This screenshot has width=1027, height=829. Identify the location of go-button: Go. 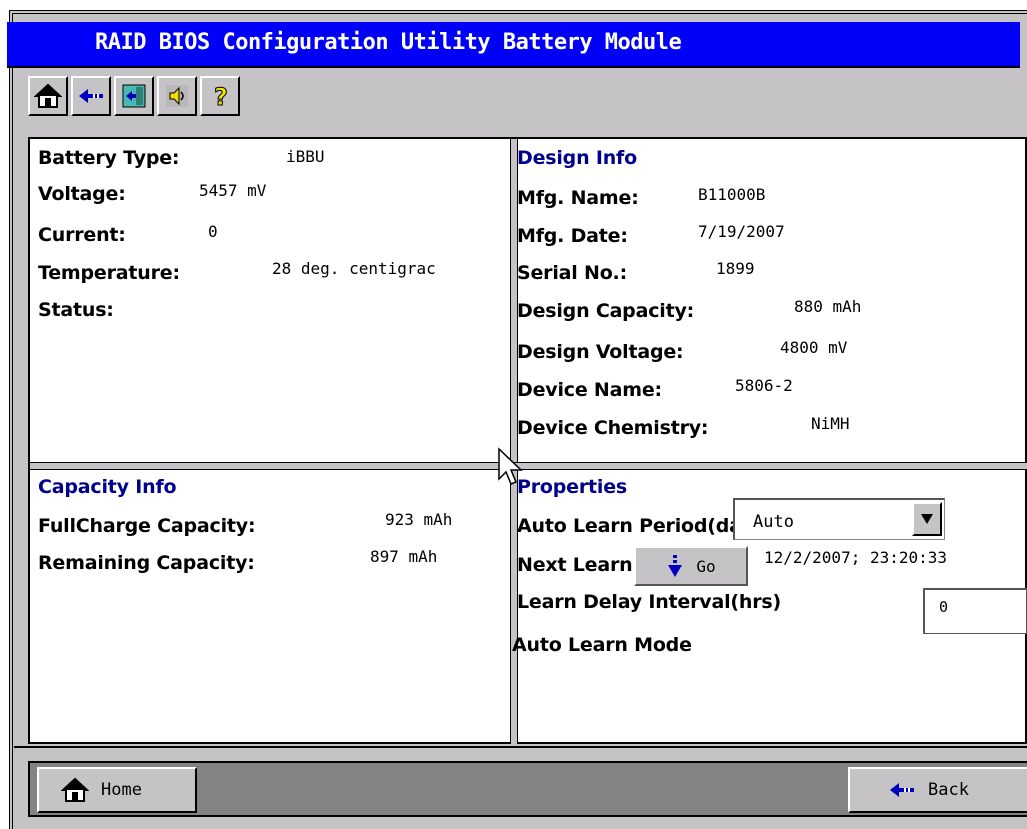
(691, 566).